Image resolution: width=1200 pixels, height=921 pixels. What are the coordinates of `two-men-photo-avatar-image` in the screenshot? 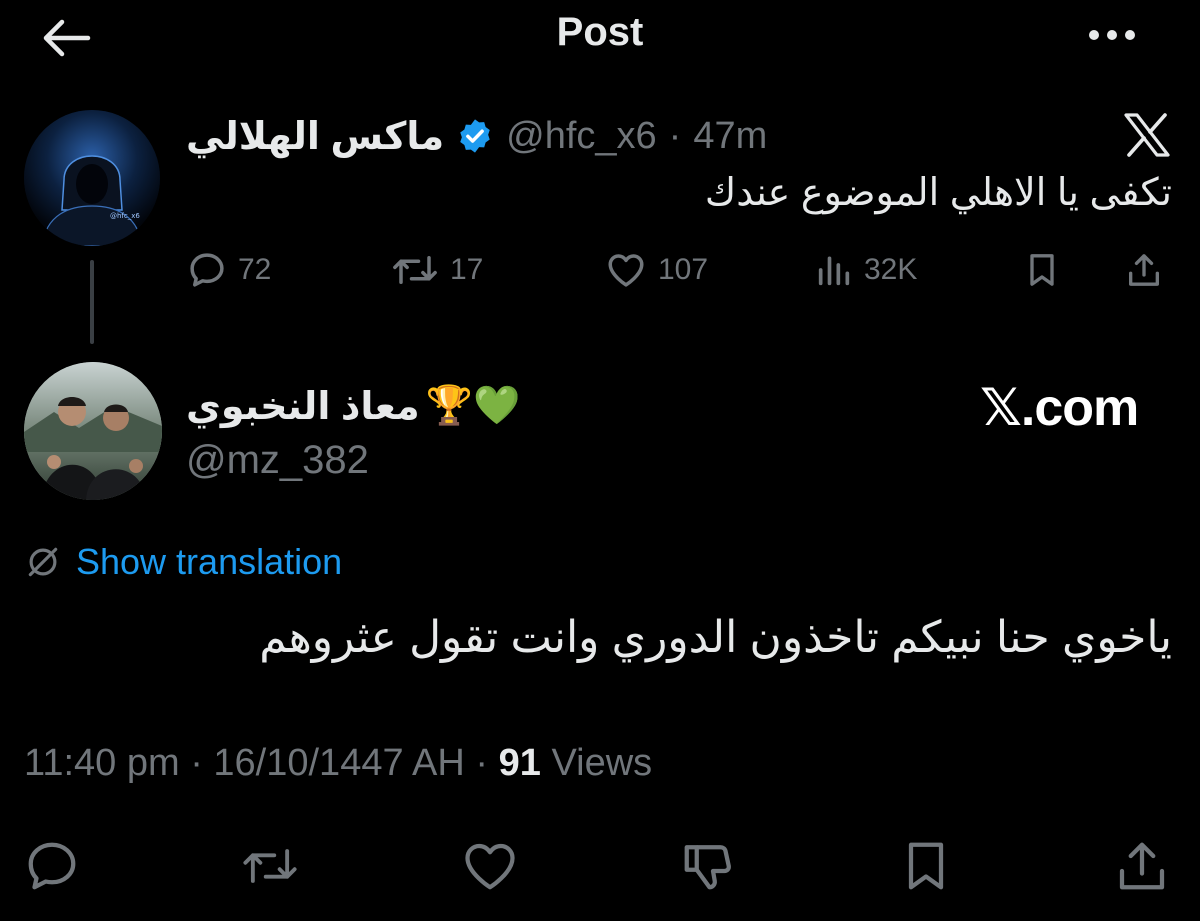 It's located at (93, 431).